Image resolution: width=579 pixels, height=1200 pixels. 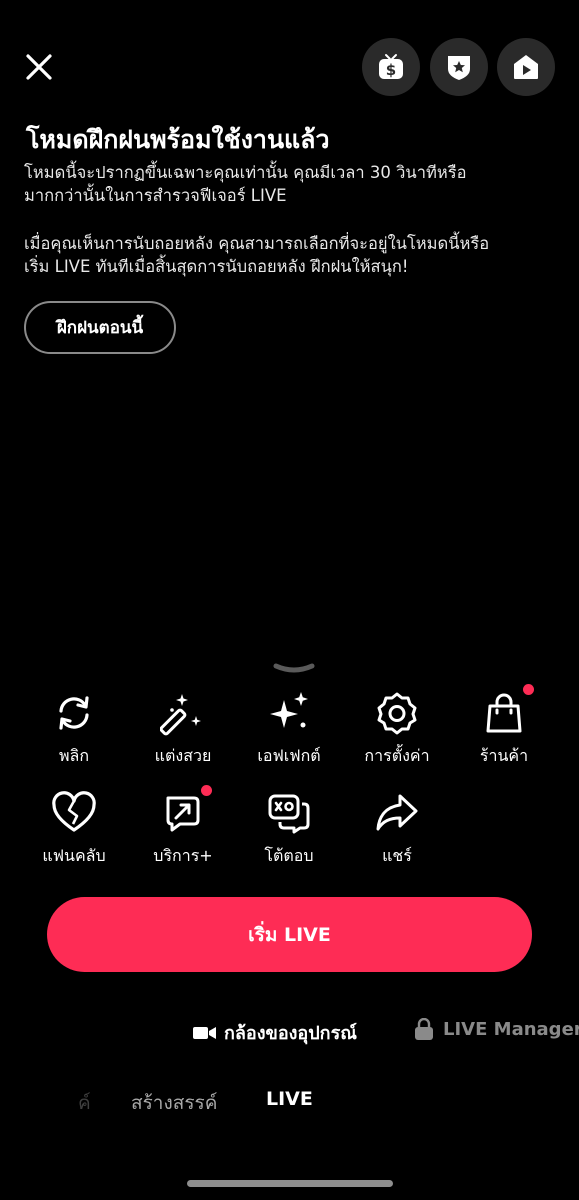 I want to click on tool-services-plus-label: บริการ+, so click(x=183, y=855).